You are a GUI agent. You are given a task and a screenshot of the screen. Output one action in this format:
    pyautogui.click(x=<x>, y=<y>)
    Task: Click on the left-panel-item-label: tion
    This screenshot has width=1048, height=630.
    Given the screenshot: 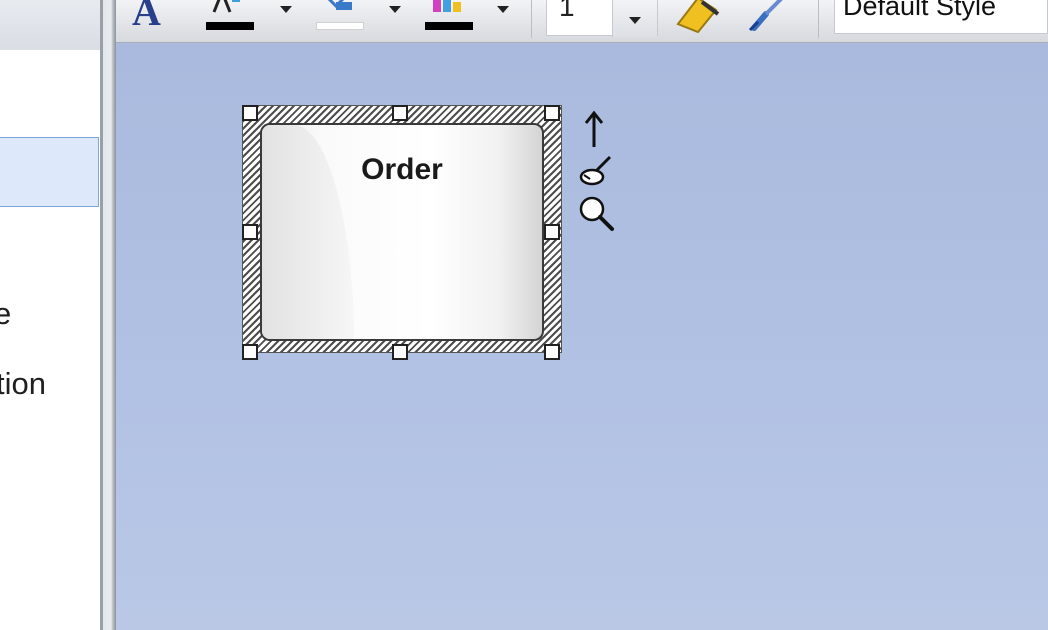 What is the action you would take?
    pyautogui.click(x=23, y=384)
    